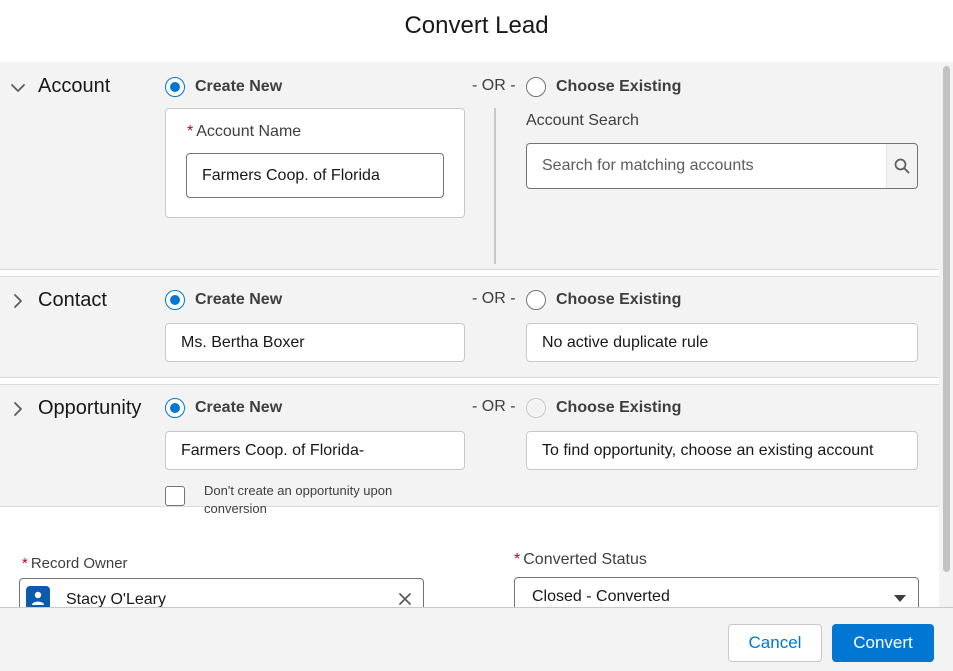  I want to click on opportunity-choose-existing-label: Choose Existing, so click(619, 407).